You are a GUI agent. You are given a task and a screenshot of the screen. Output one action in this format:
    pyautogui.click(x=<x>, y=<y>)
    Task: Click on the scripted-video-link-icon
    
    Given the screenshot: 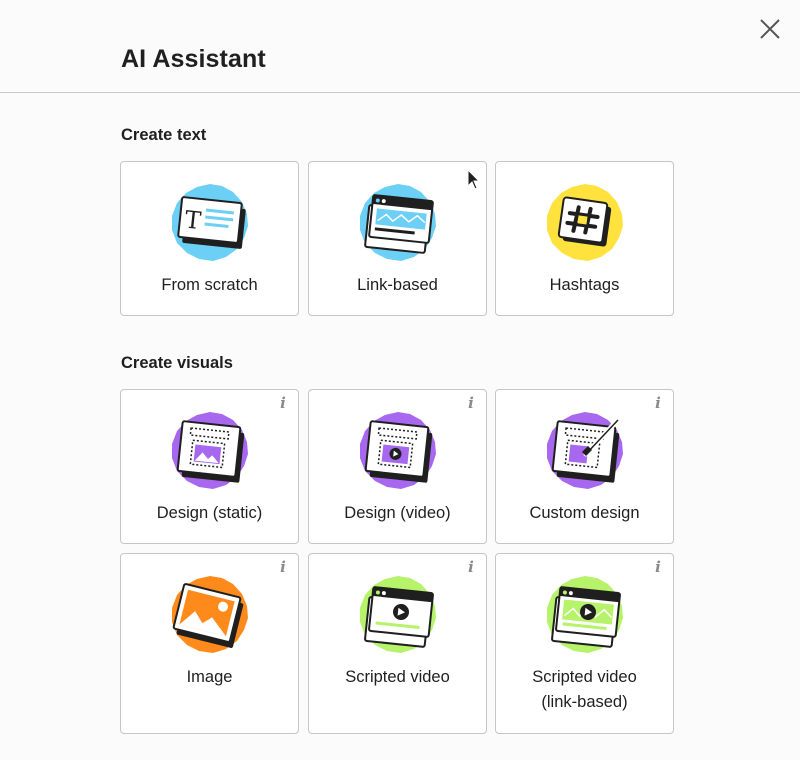 What is the action you would take?
    pyautogui.click(x=585, y=614)
    